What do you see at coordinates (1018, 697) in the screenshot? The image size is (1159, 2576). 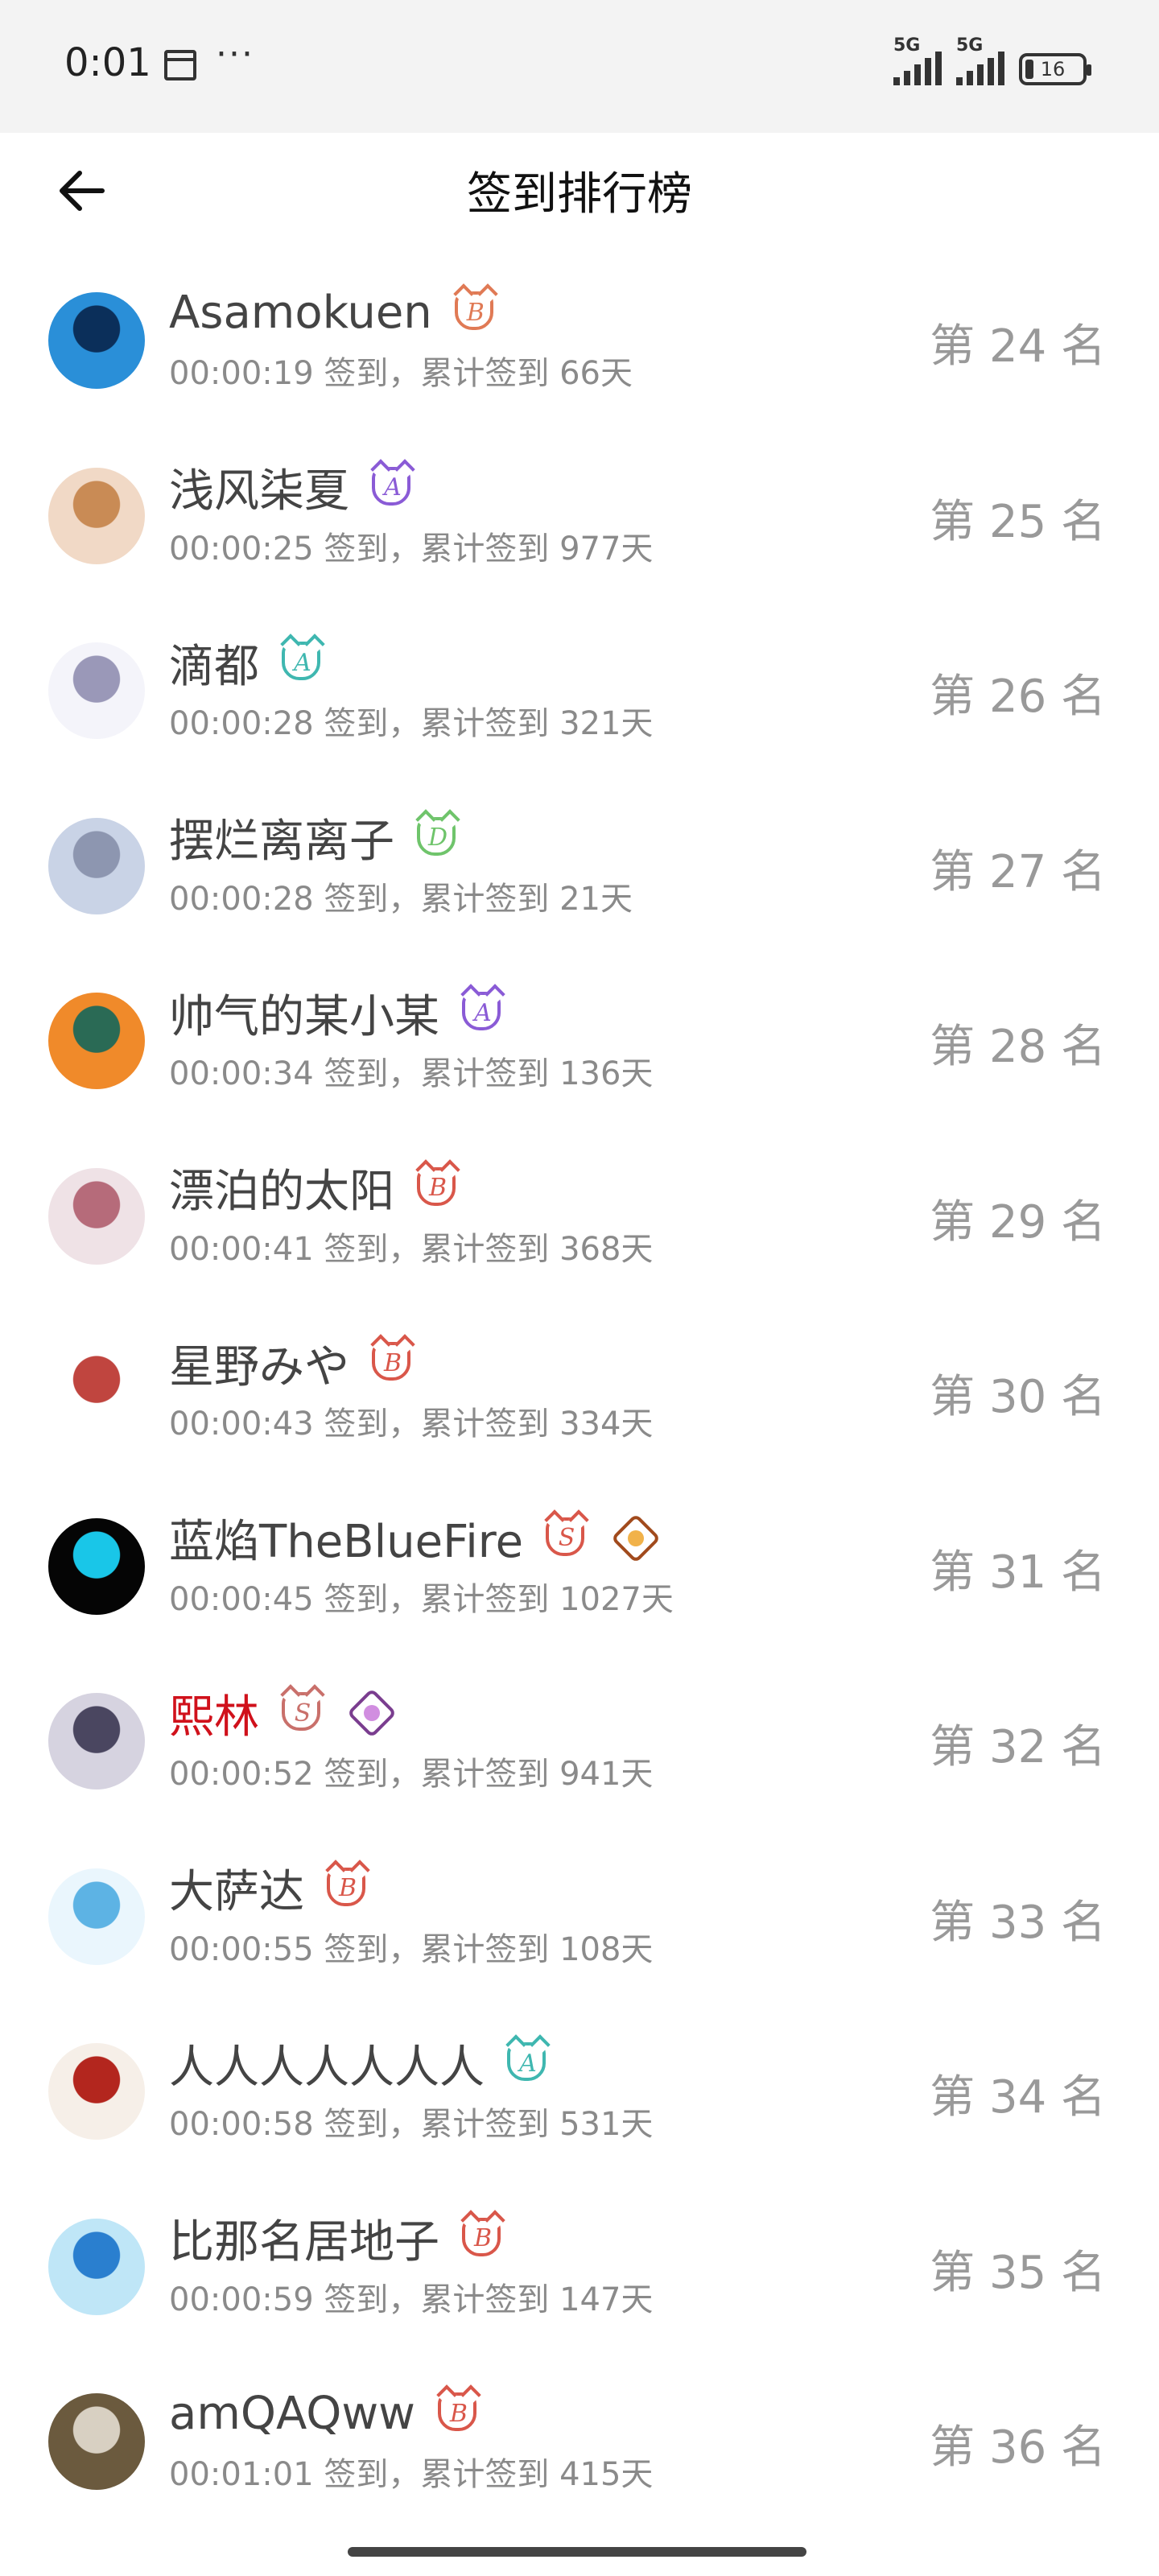 I see `rank-label: 第 26 名` at bounding box center [1018, 697].